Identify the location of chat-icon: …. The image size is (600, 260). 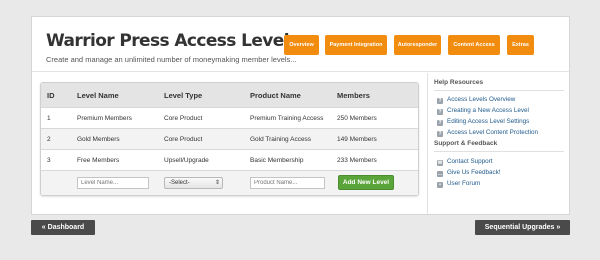
(440, 174).